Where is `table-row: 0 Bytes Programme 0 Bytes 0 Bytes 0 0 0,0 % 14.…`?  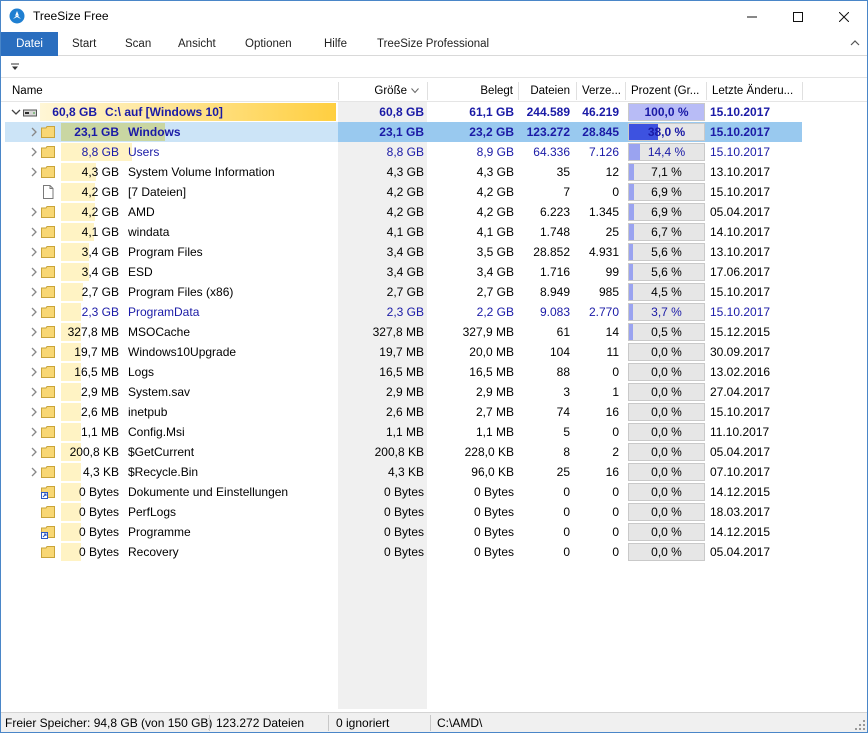 table-row: 0 Bytes Programme 0 Bytes 0 Bytes 0 0 0,0 % 14.… is located at coordinates (434, 532).